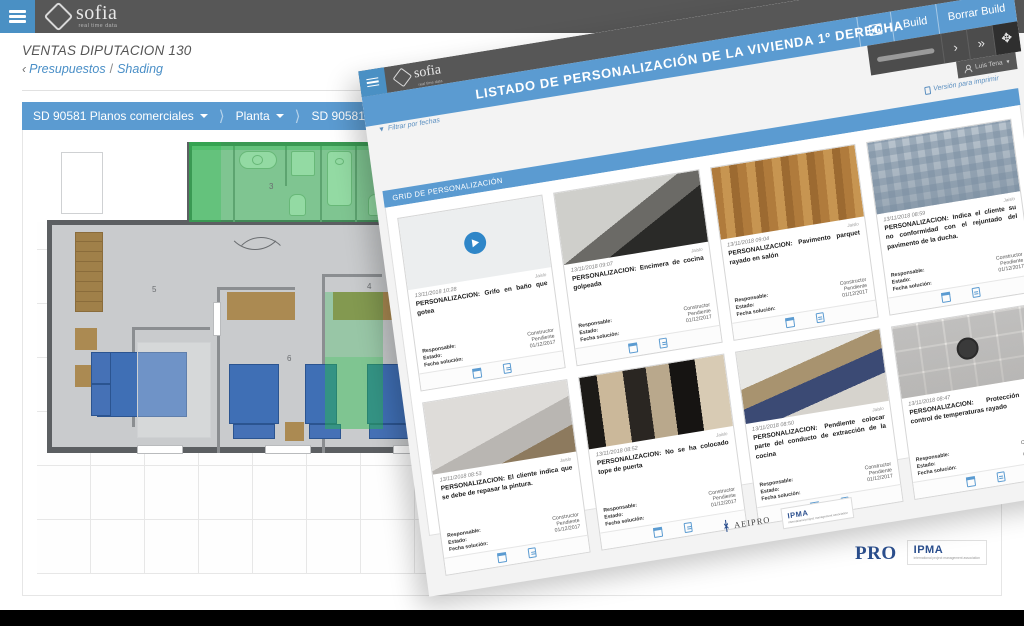  I want to click on plan-furniture-bed, so click(254, 394).